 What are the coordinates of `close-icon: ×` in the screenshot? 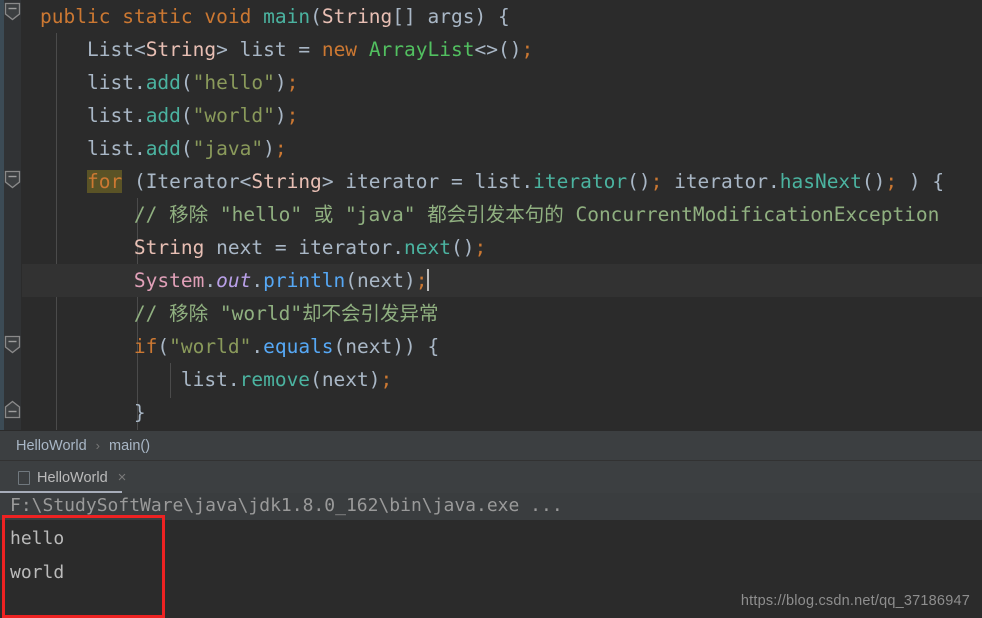 It's located at (122, 477).